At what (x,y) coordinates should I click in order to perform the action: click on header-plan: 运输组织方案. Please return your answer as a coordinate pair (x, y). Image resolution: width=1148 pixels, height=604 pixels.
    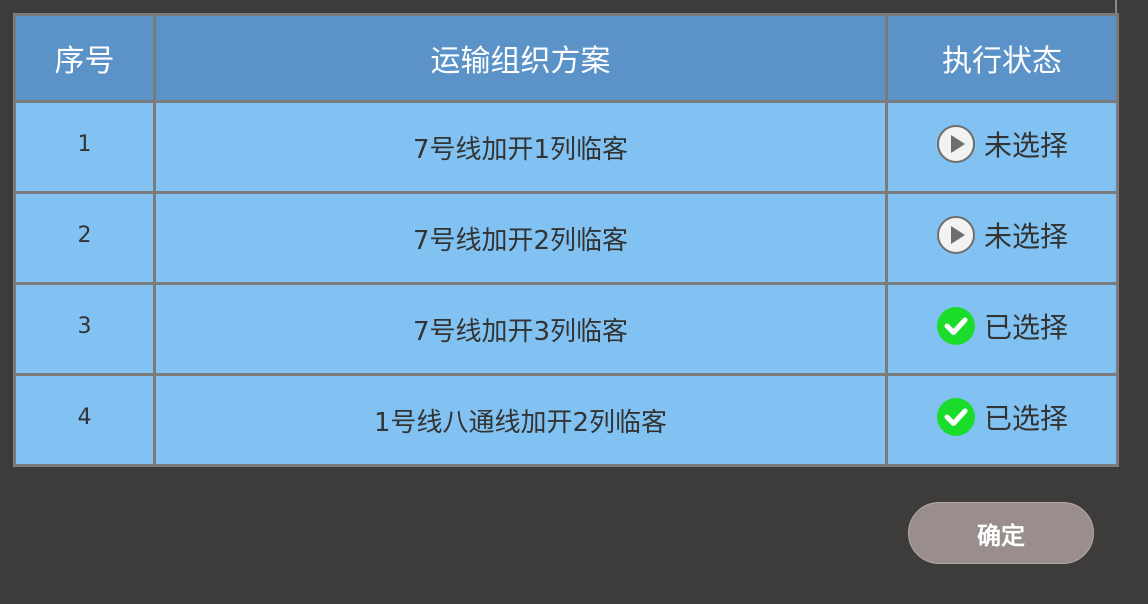
    Looking at the image, I should click on (520, 58).